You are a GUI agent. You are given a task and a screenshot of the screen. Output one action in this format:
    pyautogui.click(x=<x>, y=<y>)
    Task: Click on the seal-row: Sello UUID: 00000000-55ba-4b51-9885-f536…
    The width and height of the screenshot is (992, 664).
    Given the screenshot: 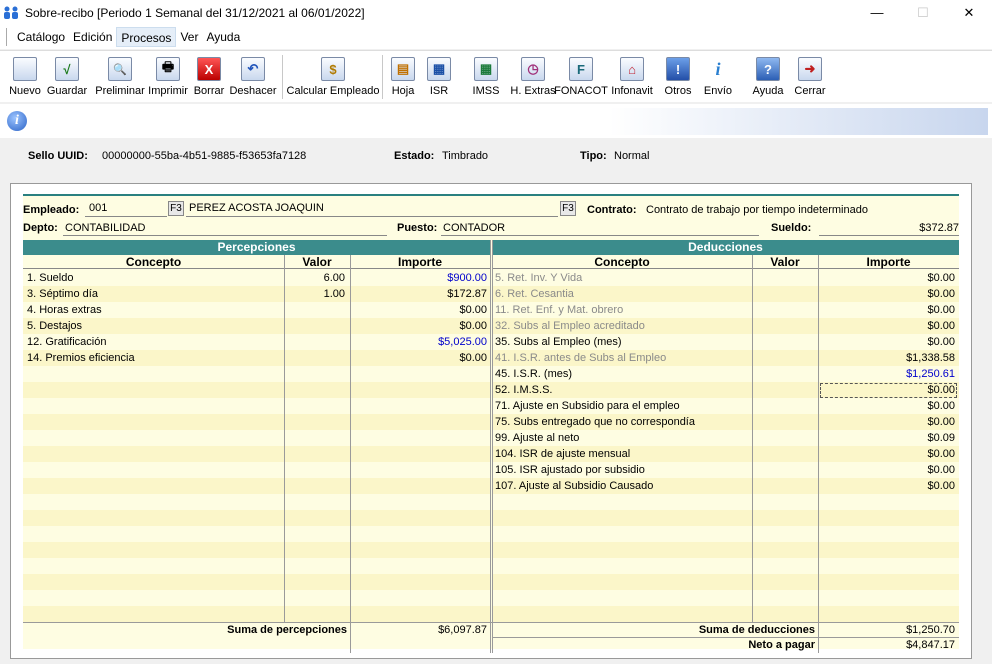 What is the action you would take?
    pyautogui.click(x=496, y=157)
    